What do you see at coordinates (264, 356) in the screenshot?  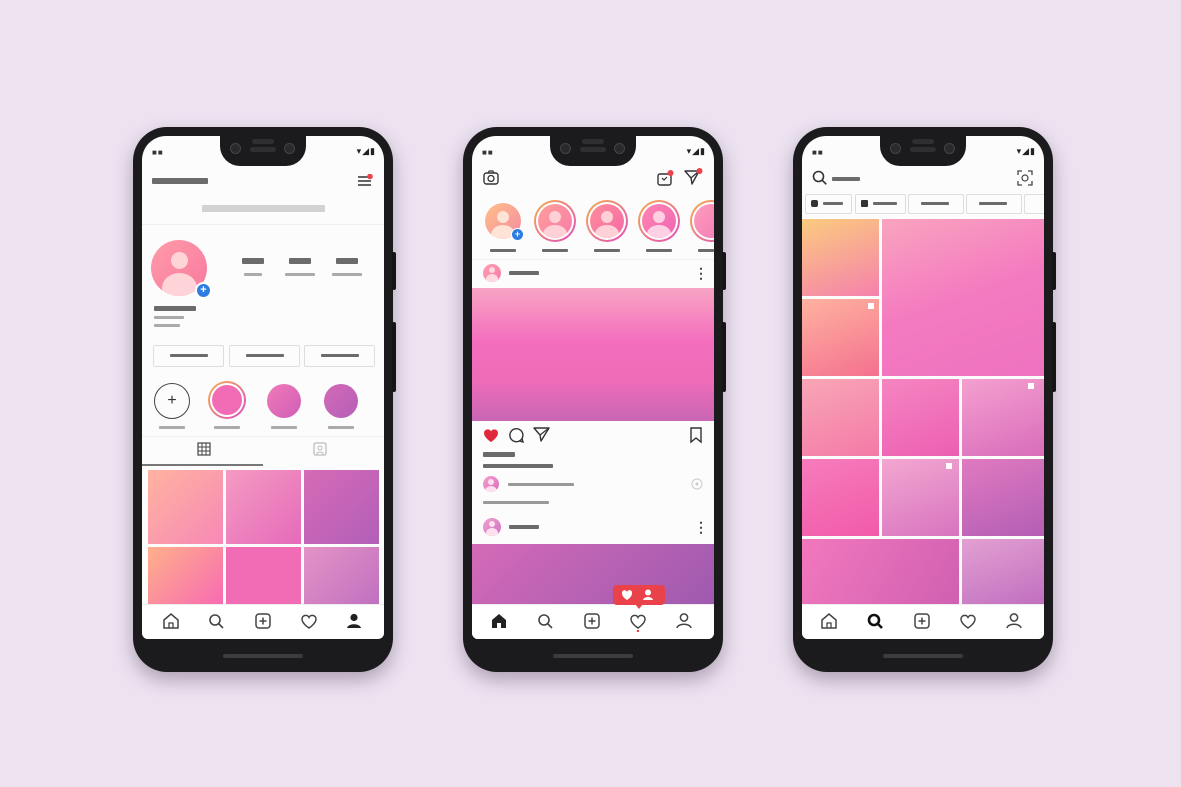 I see `promotions-button` at bounding box center [264, 356].